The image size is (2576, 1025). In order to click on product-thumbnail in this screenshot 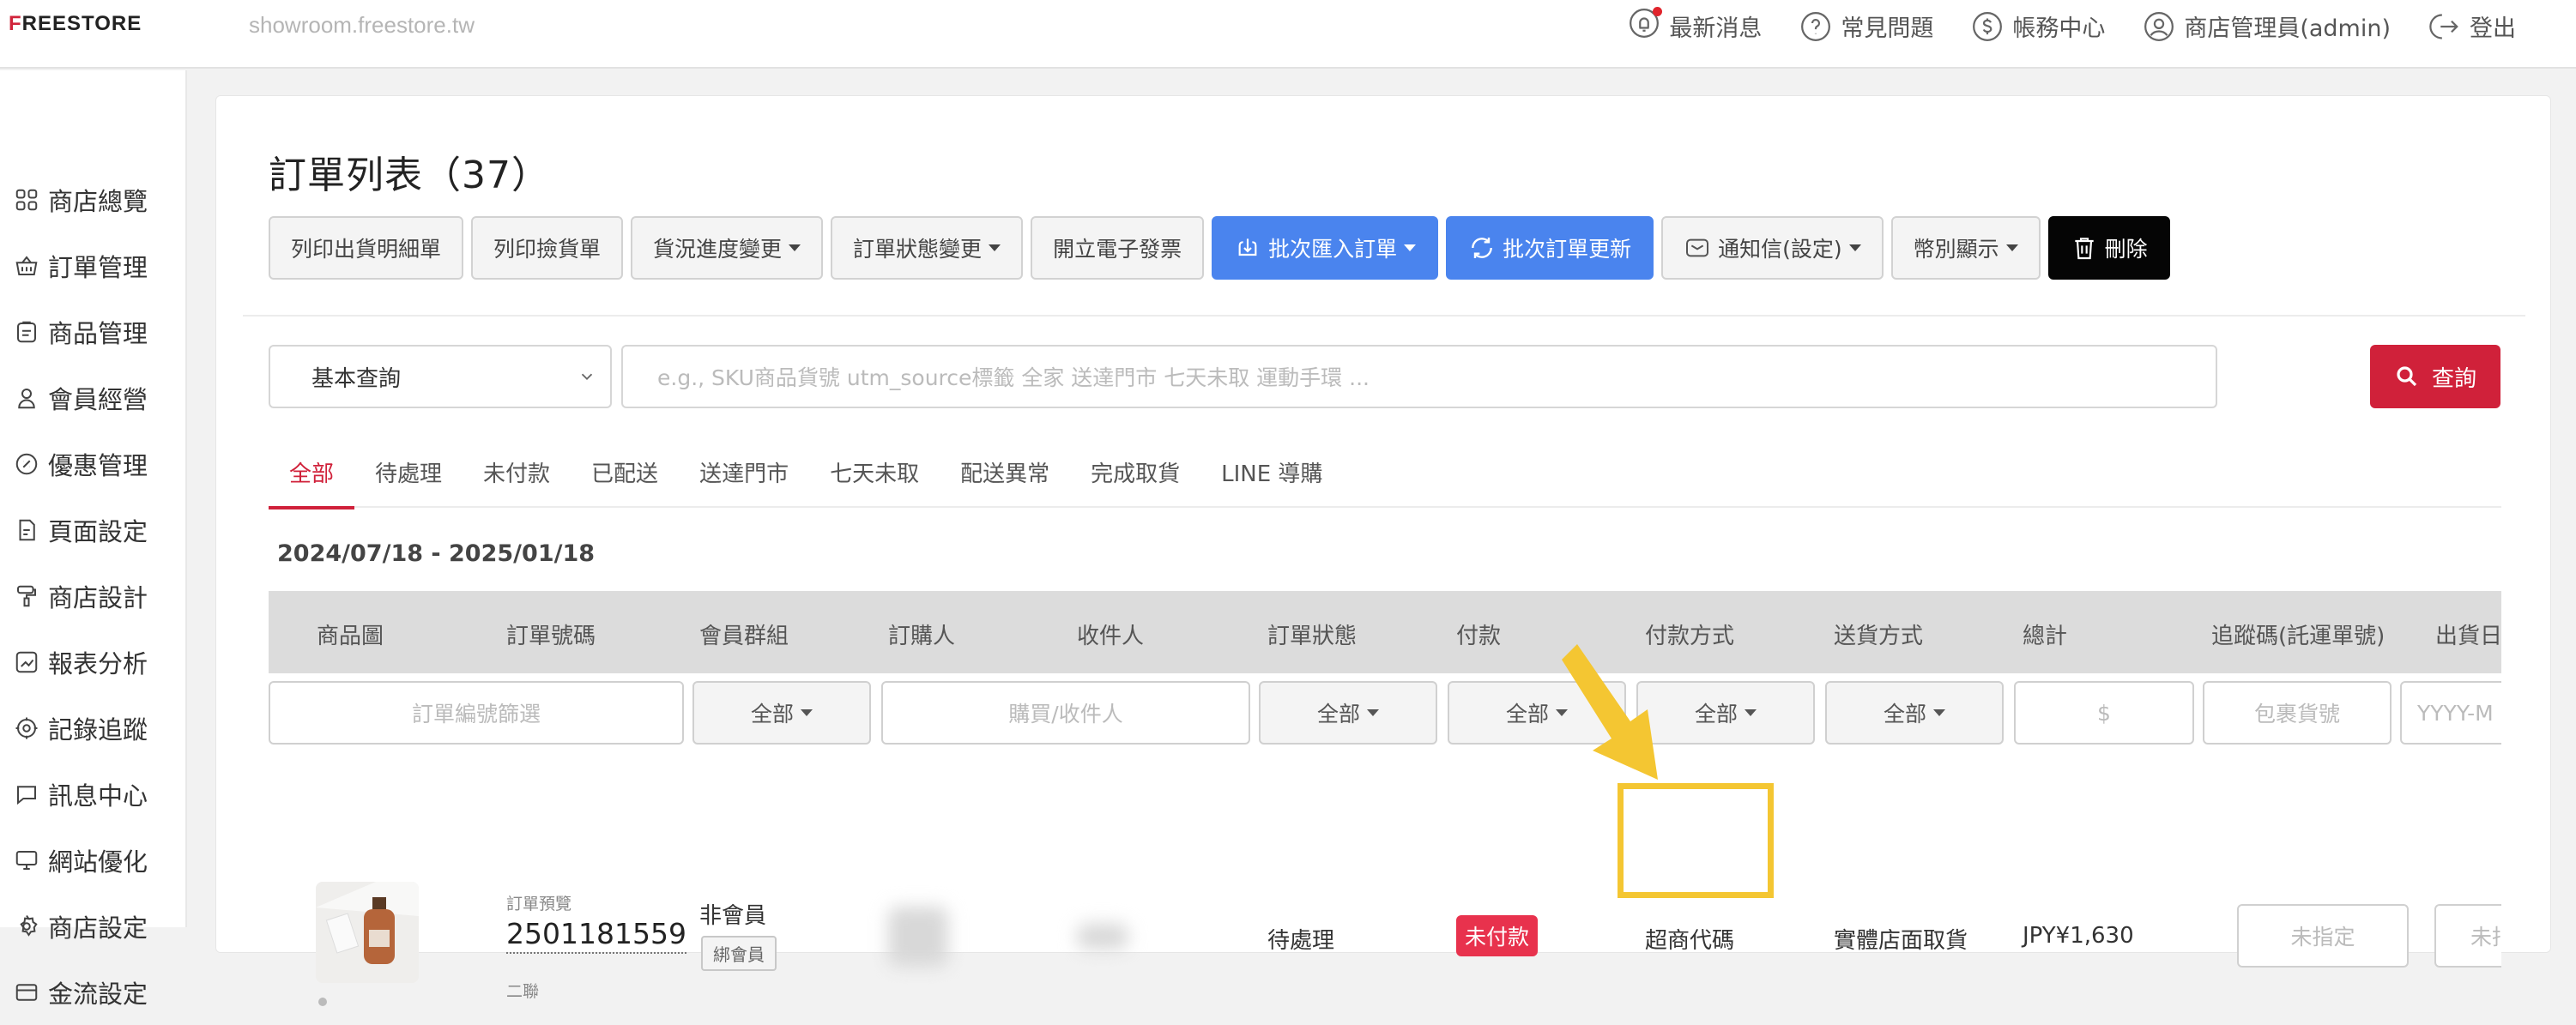, I will do `click(367, 932)`.